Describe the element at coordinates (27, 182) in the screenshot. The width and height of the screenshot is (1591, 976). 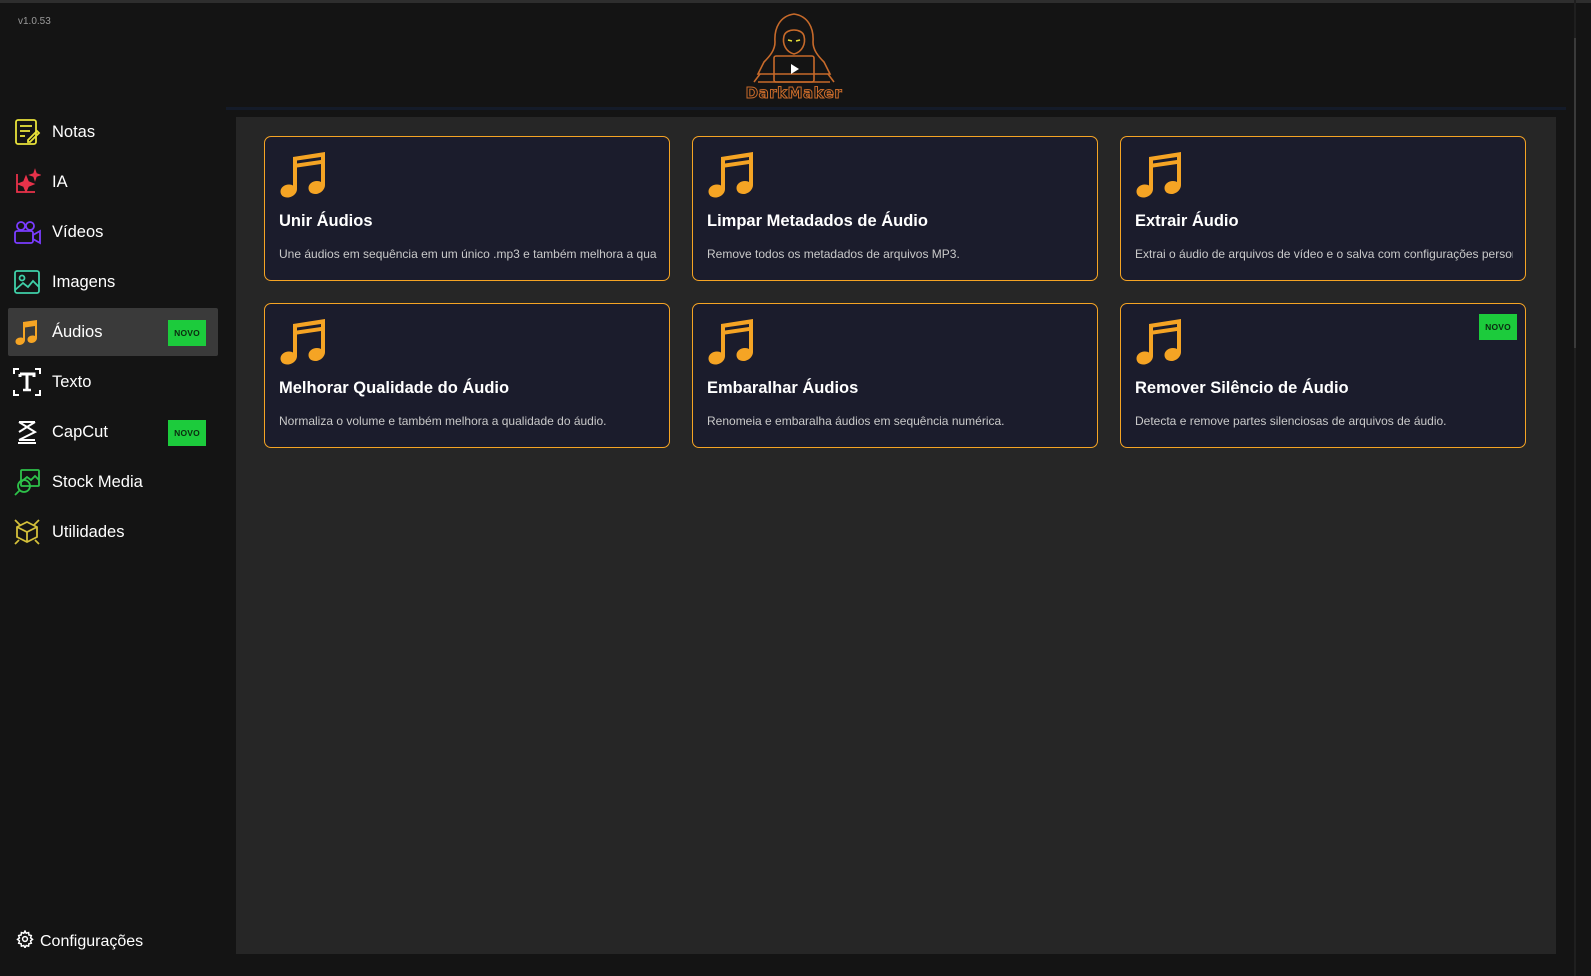
I see `ai-sparkle-icon` at that location.